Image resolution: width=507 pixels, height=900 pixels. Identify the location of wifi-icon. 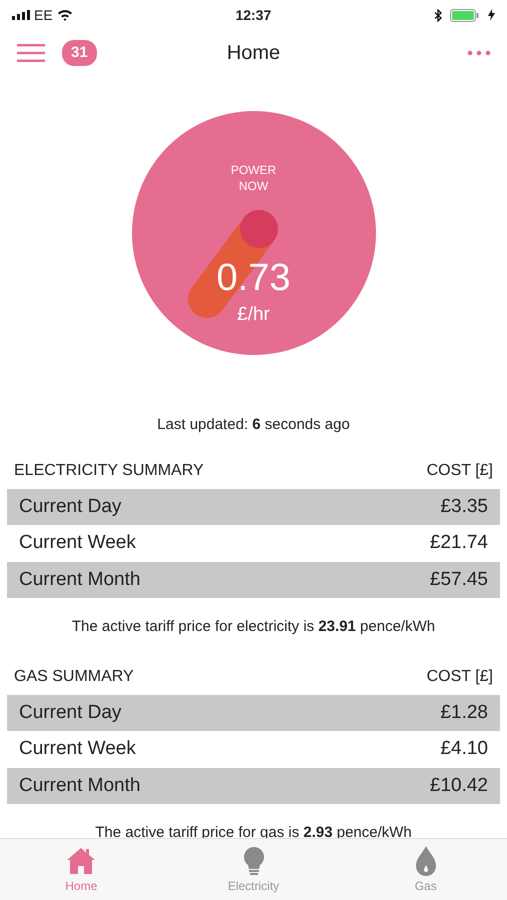
(64, 15).